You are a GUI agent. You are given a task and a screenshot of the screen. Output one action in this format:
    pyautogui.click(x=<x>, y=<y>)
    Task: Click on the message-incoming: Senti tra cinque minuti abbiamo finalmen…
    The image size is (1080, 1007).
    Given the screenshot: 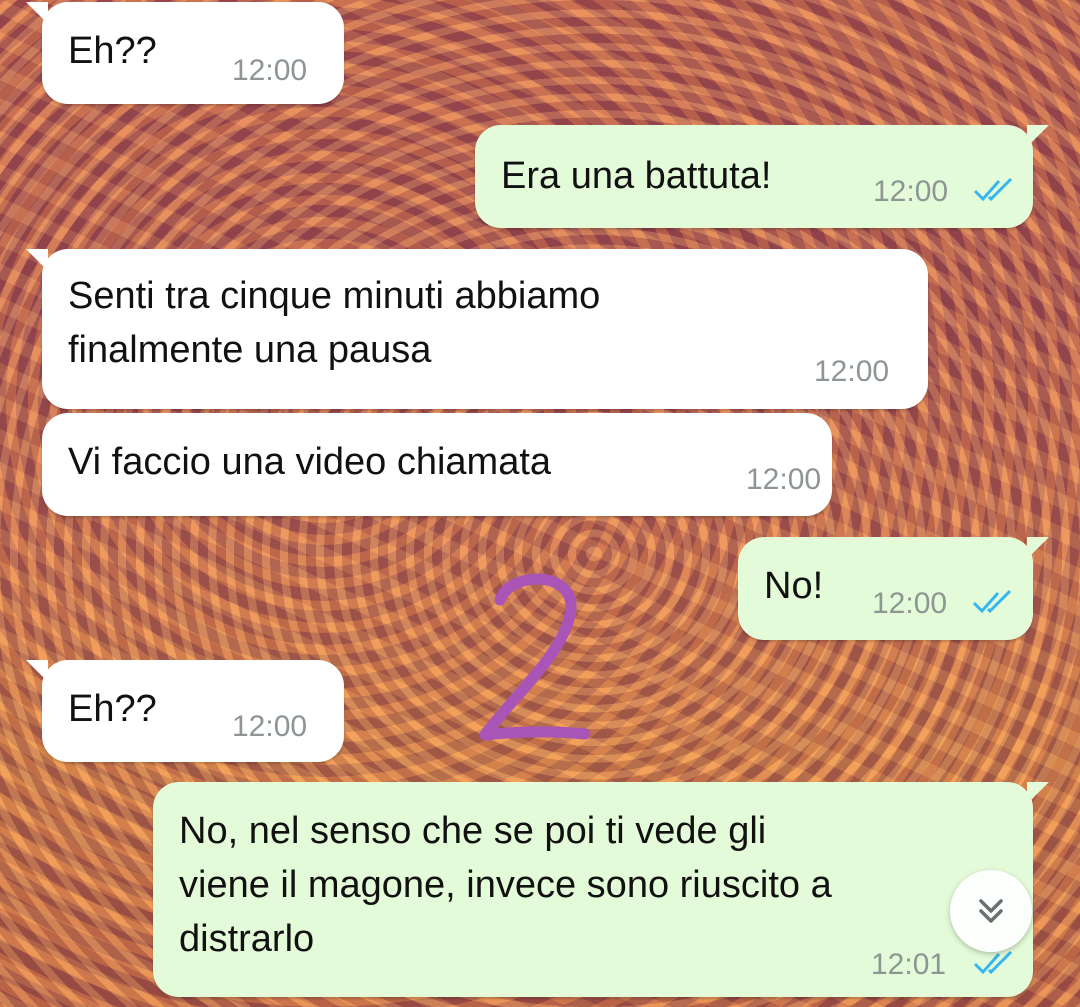 What is the action you would take?
    pyautogui.click(x=477, y=329)
    